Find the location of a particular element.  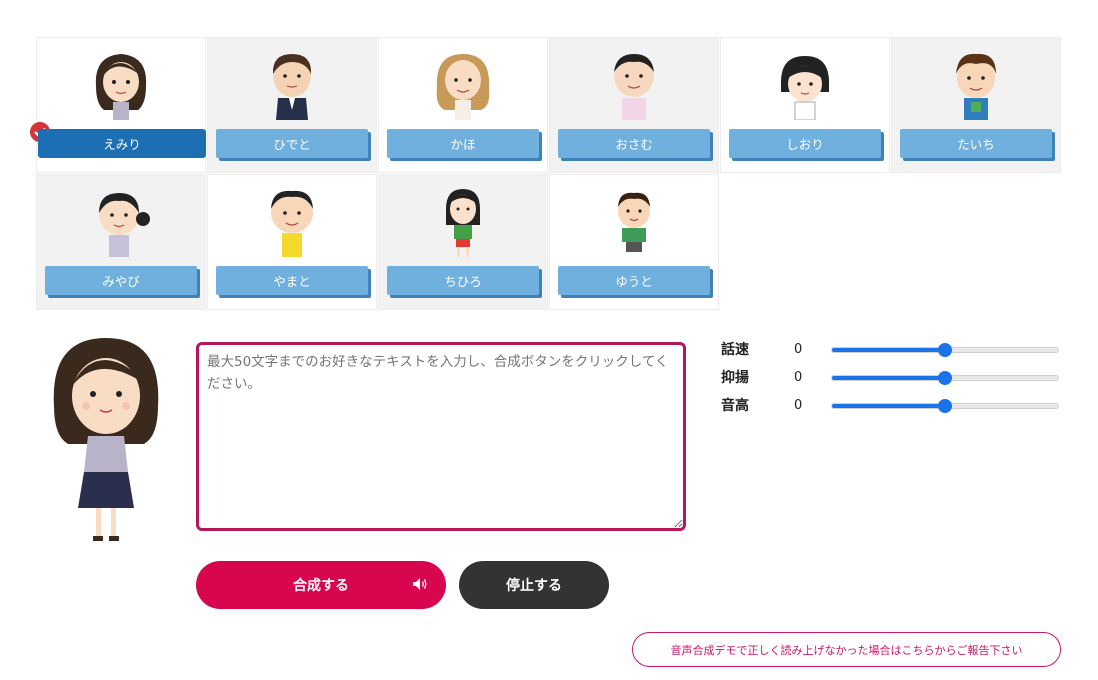

character-card-yuto: ゆうと is located at coordinates (634, 242).